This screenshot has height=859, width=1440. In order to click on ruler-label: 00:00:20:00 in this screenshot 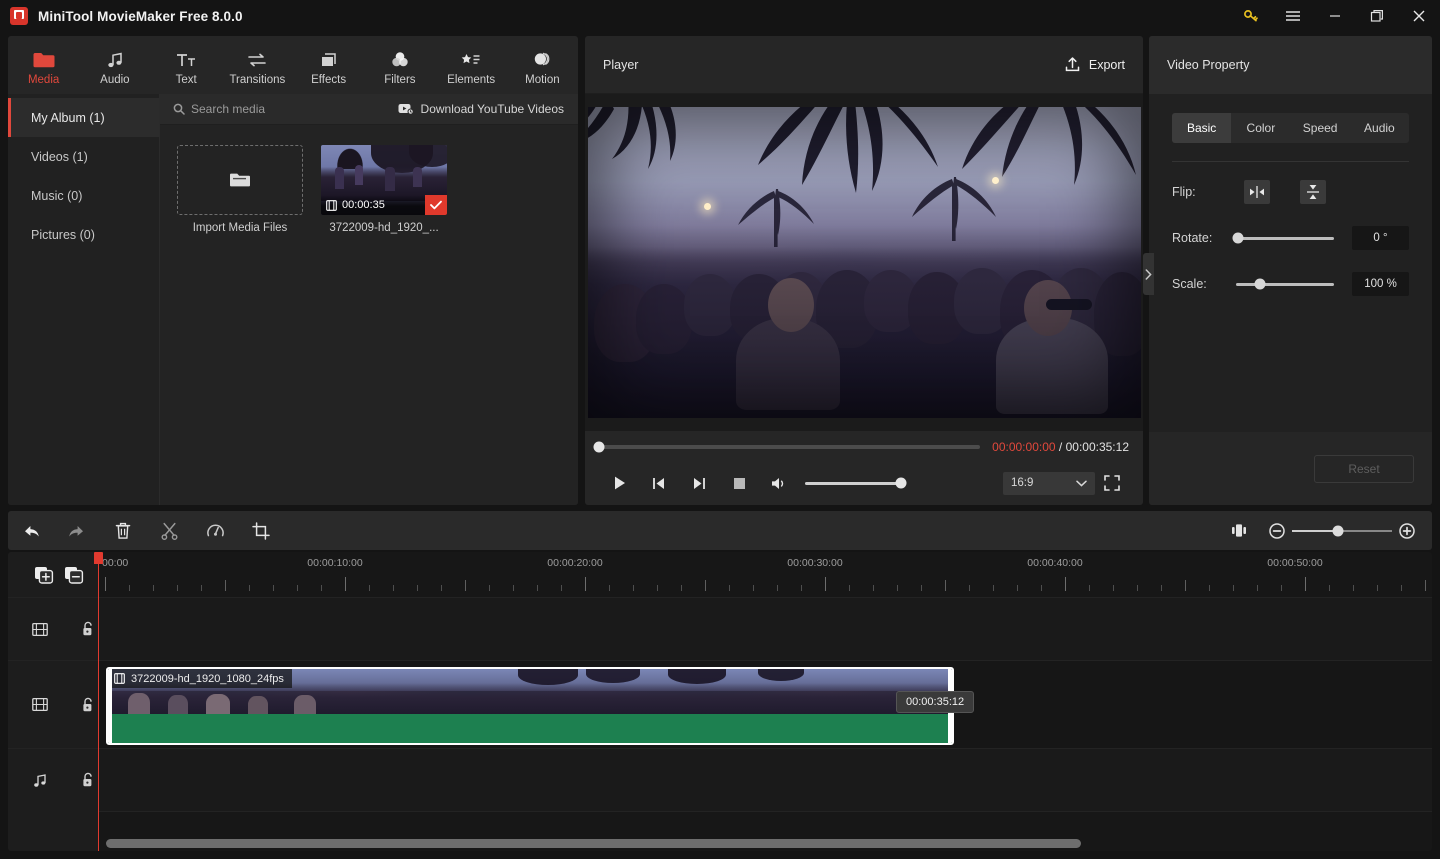, I will do `click(575, 563)`.